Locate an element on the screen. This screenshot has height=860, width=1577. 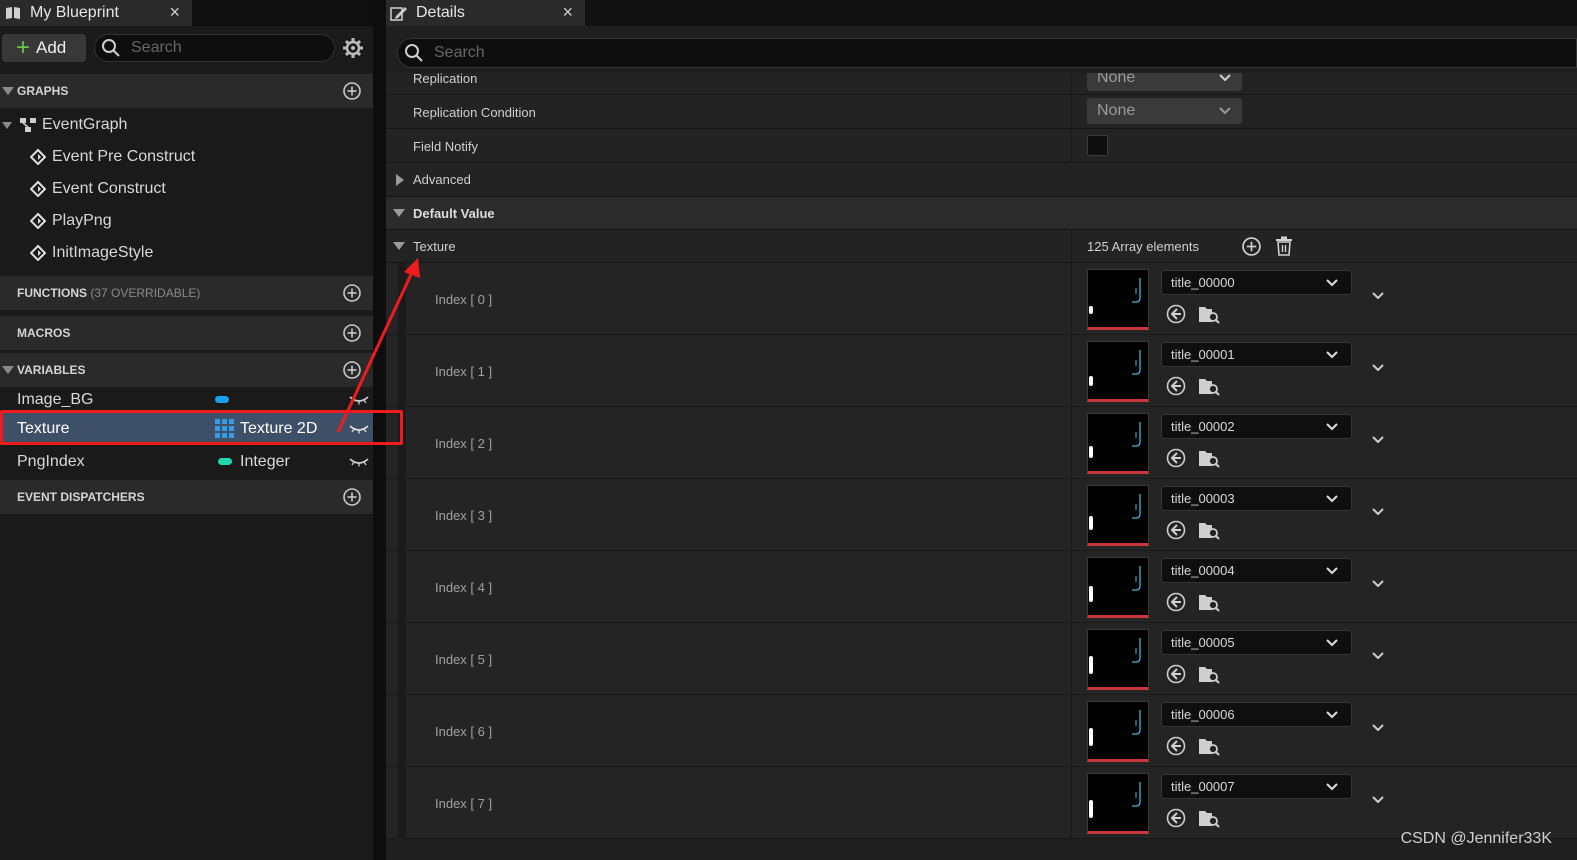
section-variables-label: VARIABLES is located at coordinates (51, 370).